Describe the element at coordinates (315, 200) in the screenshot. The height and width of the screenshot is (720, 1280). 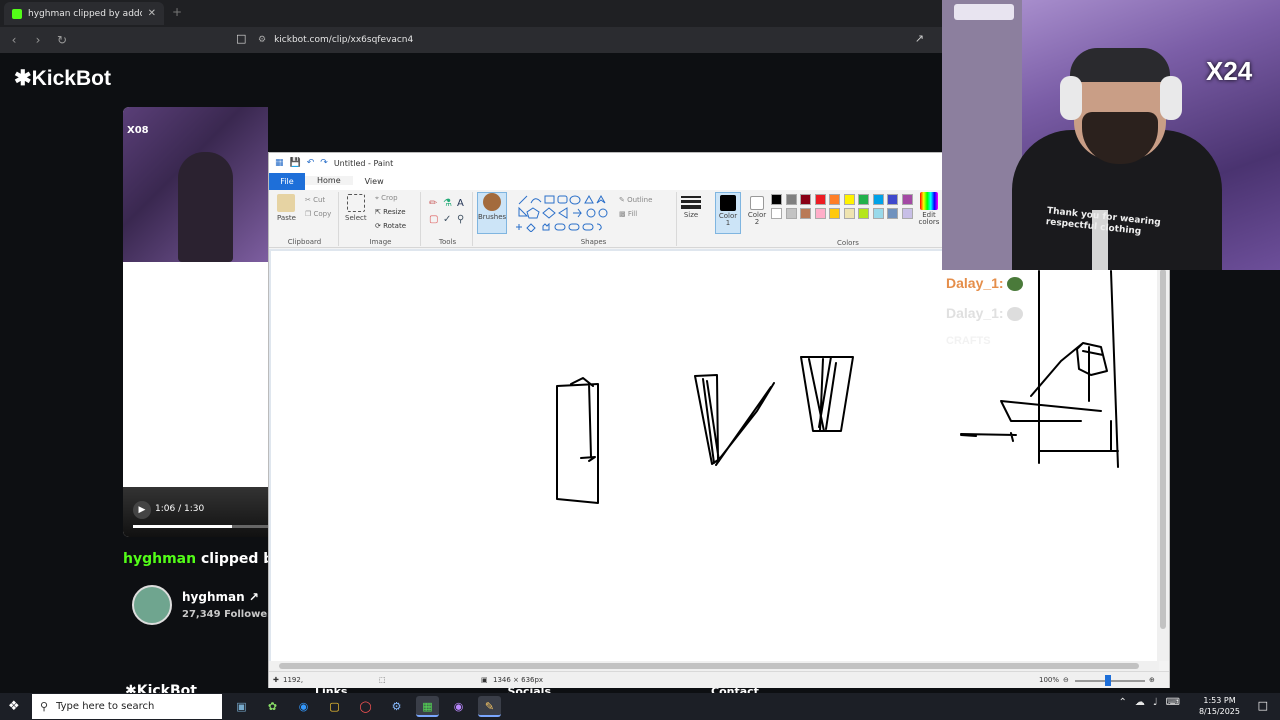
I see `cut-button: ✂ Cut` at that location.